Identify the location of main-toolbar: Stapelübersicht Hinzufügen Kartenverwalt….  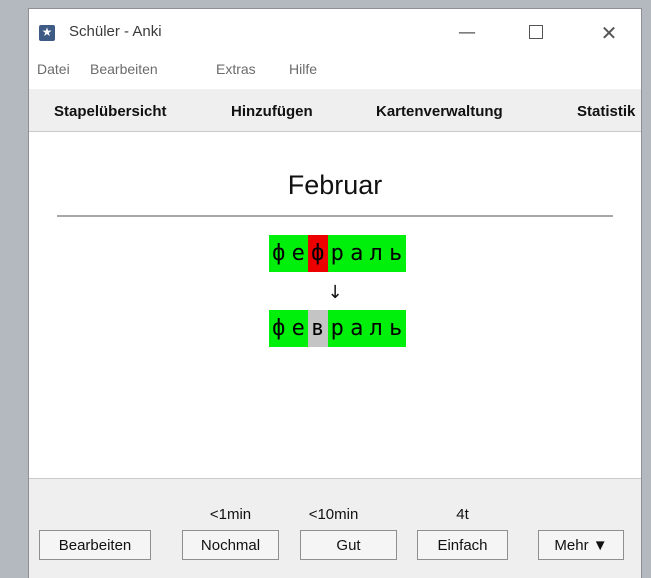
(335, 110).